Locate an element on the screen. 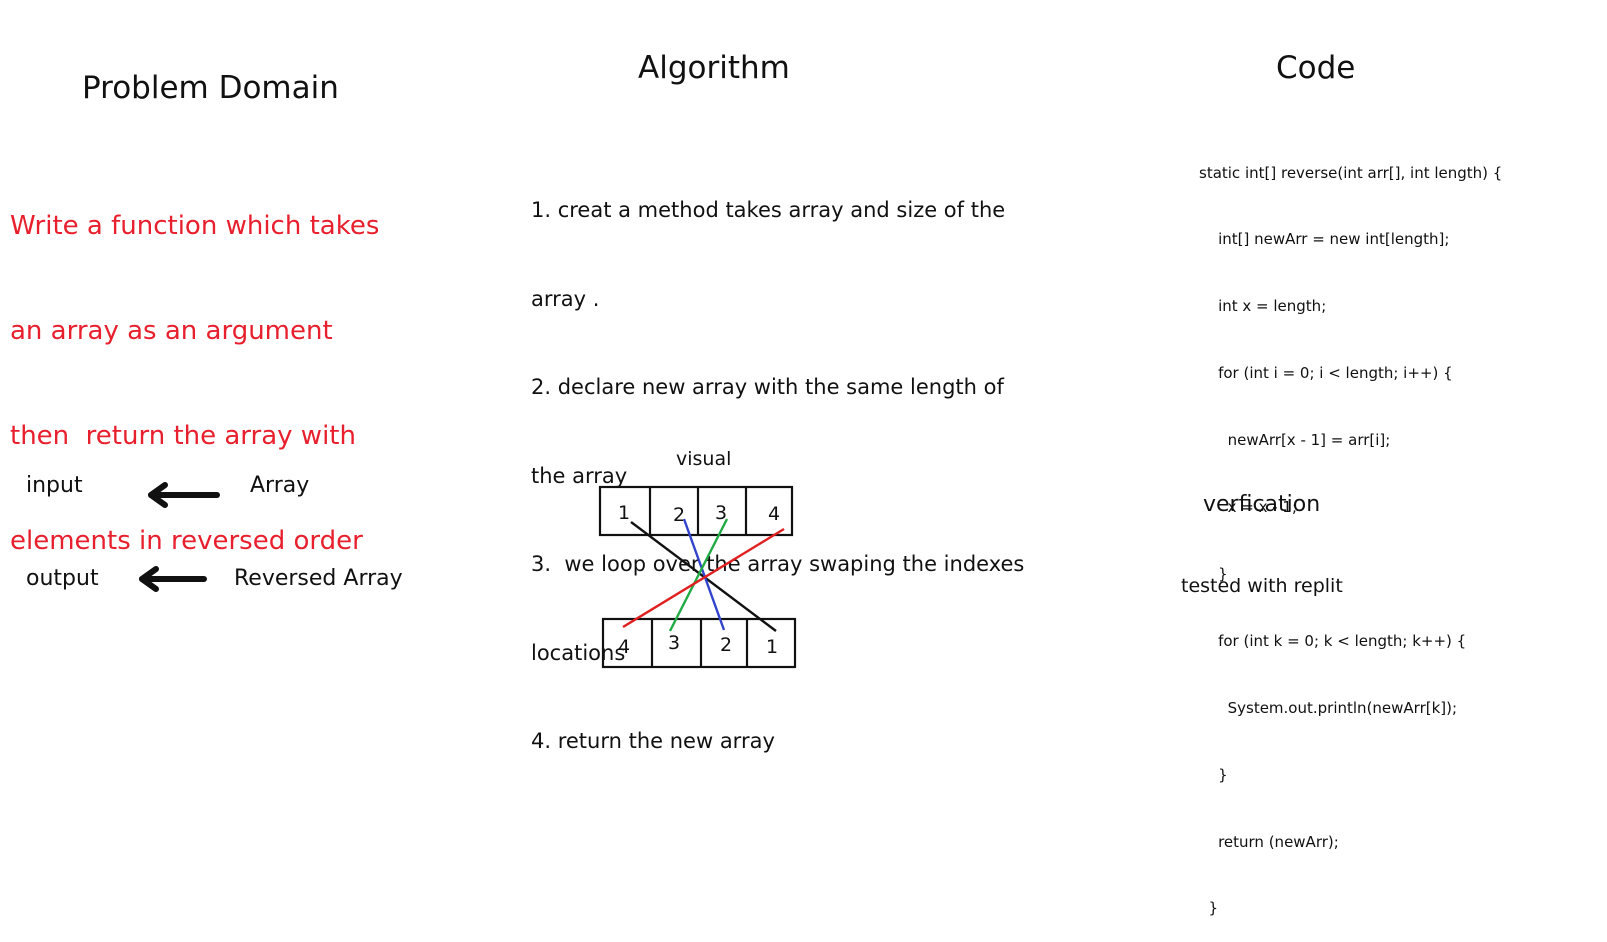 Image resolution: width=1607 pixels, height=942 pixels. code-line: int x = length; is located at coordinates (1263, 306).